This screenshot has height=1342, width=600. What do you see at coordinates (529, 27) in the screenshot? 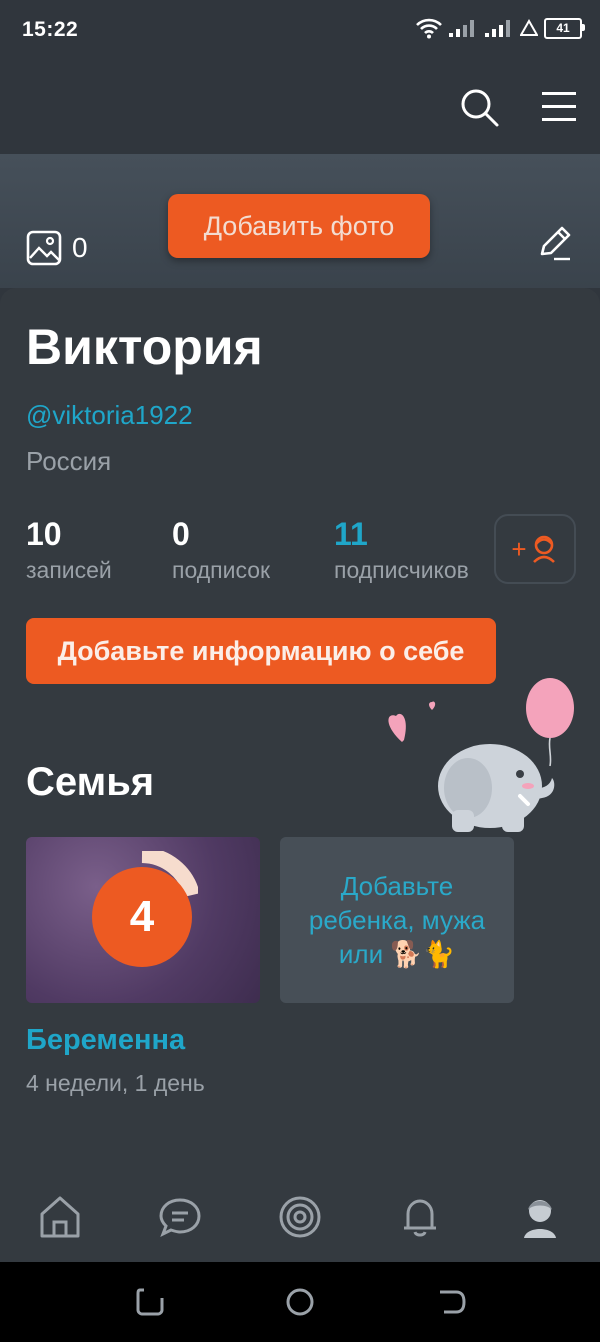
I see `warning-icon` at bounding box center [529, 27].